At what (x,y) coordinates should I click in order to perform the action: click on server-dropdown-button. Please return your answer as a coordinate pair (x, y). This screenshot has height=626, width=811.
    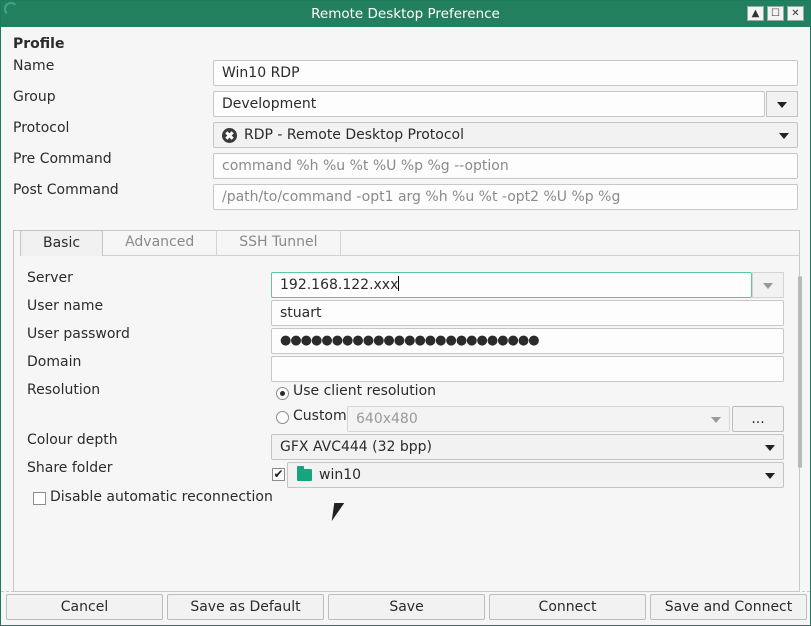
    Looking at the image, I should click on (768, 285).